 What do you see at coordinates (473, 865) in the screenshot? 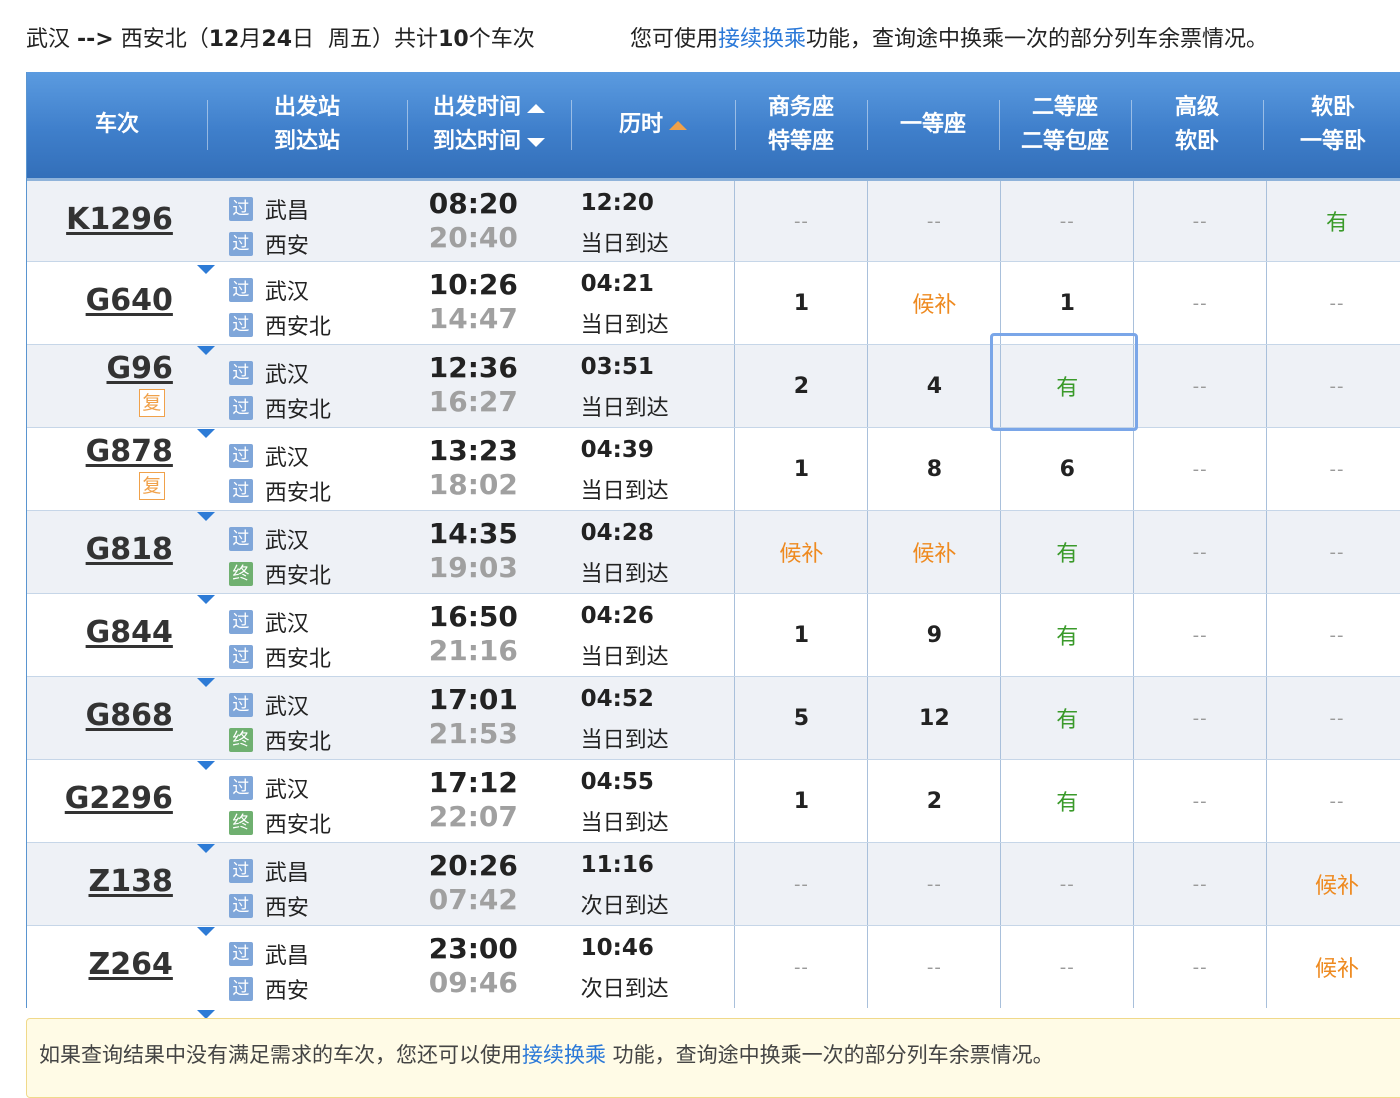
I see `depart-time: 20:26` at bounding box center [473, 865].